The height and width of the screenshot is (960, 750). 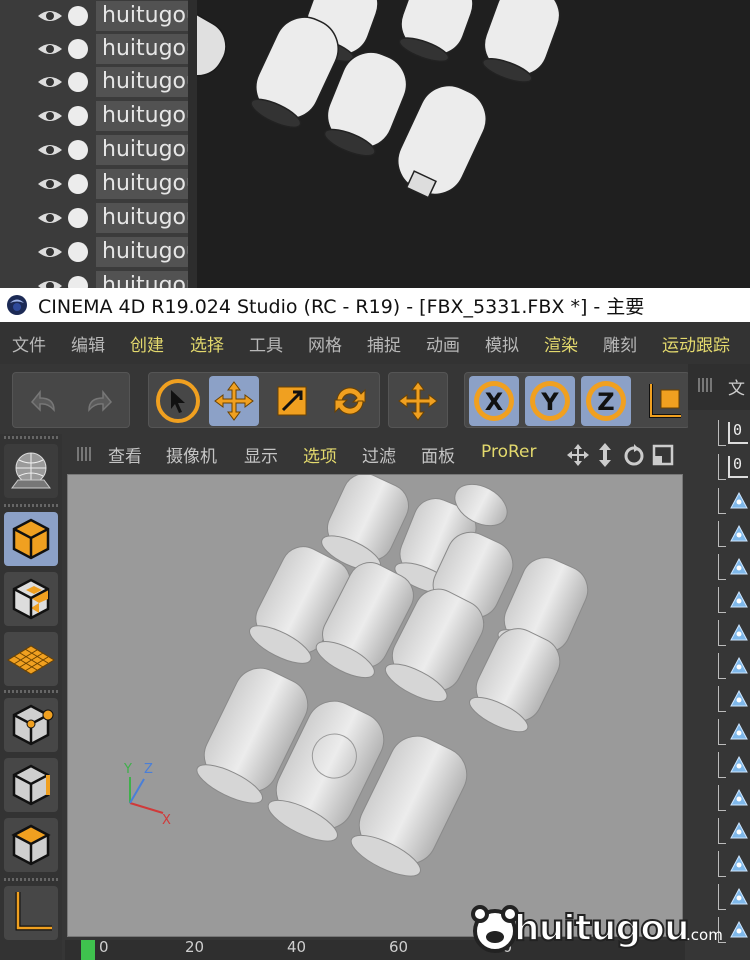 I want to click on menu-render: 渲染, so click(x=561, y=343).